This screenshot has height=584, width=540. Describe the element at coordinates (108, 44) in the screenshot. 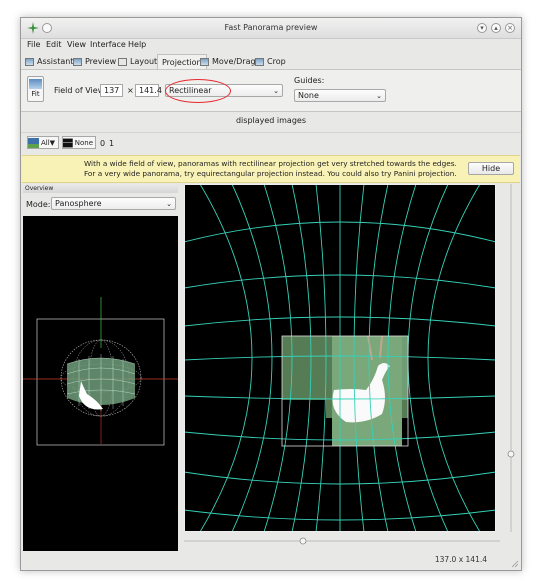

I see `menu-interface: Interface` at that location.